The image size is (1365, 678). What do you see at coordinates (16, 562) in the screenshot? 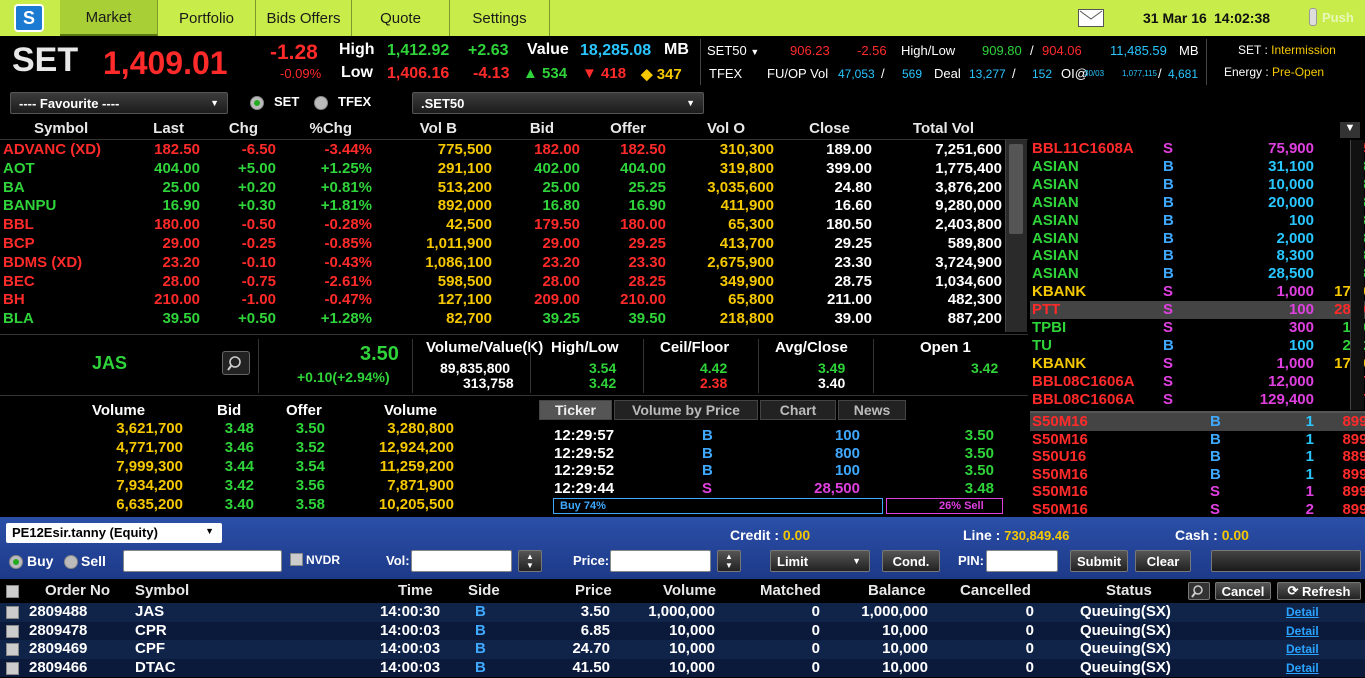
I see `radio-buy` at bounding box center [16, 562].